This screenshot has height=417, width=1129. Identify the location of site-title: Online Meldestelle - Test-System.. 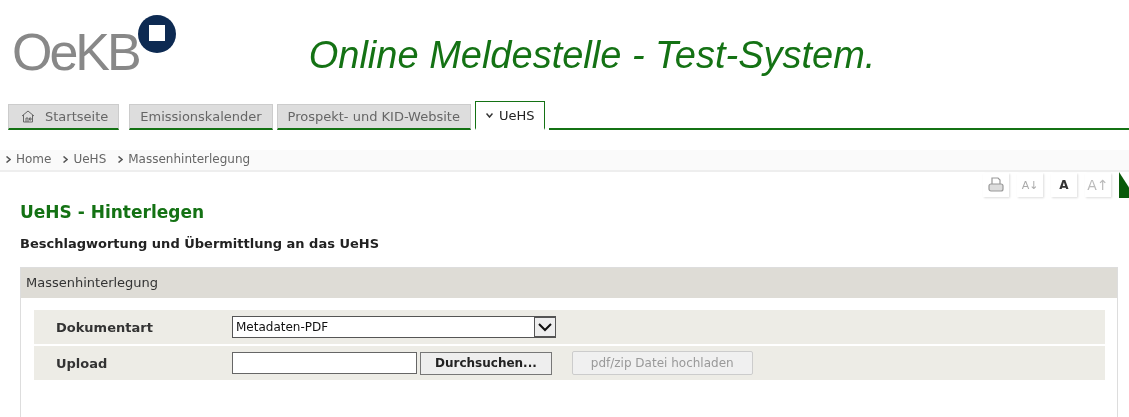
(592, 55).